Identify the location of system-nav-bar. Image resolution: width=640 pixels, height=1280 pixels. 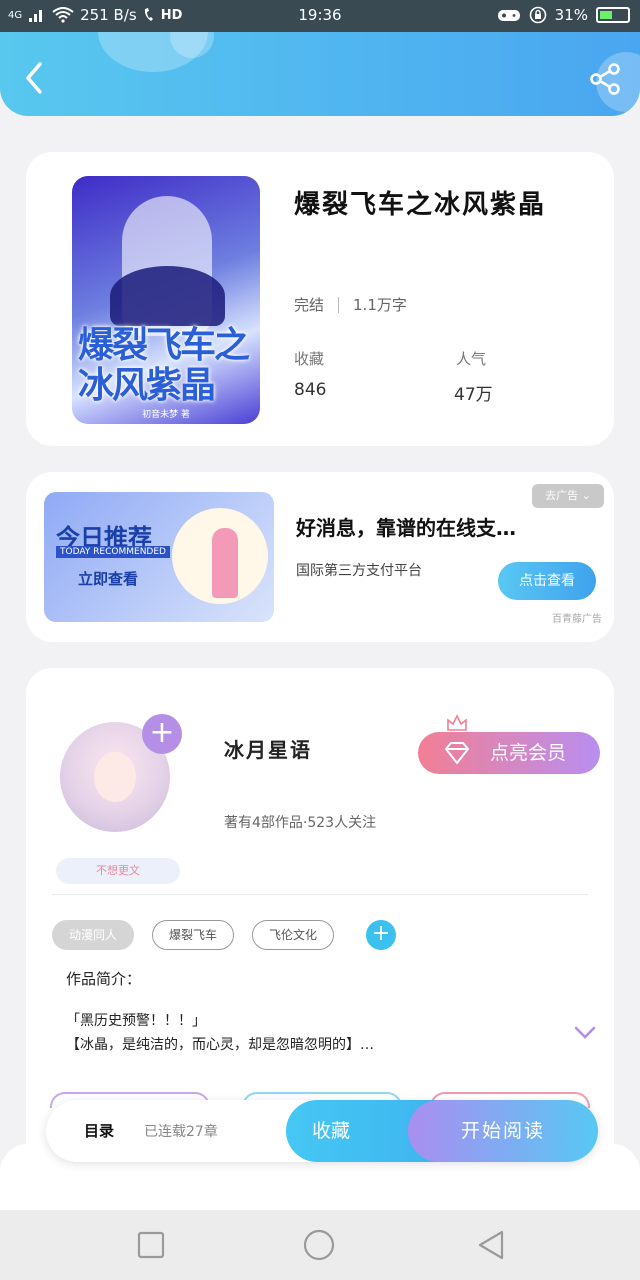
(320, 1245).